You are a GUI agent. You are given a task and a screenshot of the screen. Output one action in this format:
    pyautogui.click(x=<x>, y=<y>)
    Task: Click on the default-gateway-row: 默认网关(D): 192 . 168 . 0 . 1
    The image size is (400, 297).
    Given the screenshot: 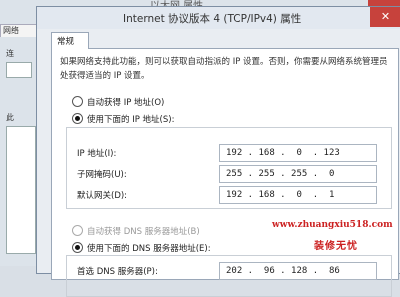 What is the action you would take?
    pyautogui.click(x=232, y=195)
    